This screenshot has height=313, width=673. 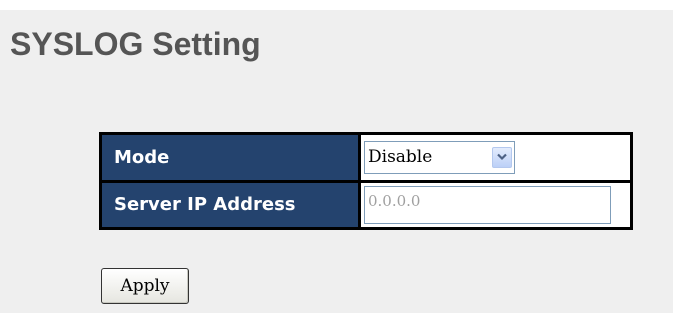 I want to click on server-ip-label: Server IP Address, so click(x=230, y=204).